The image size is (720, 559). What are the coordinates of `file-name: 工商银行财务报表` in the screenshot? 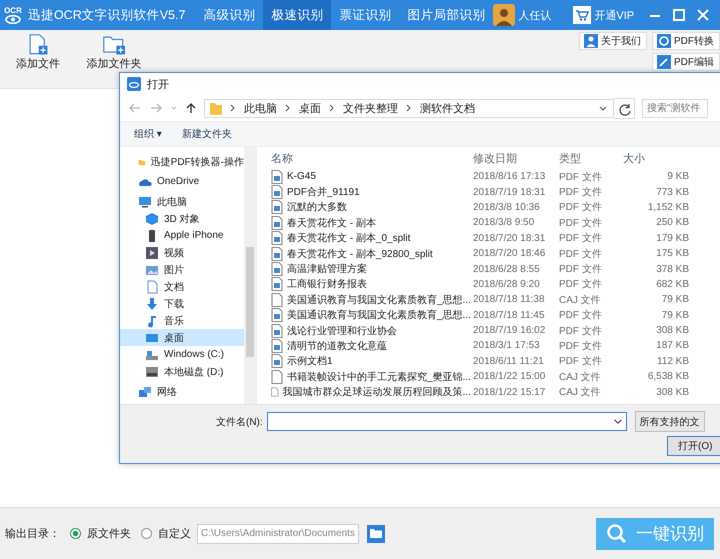 It's located at (371, 284).